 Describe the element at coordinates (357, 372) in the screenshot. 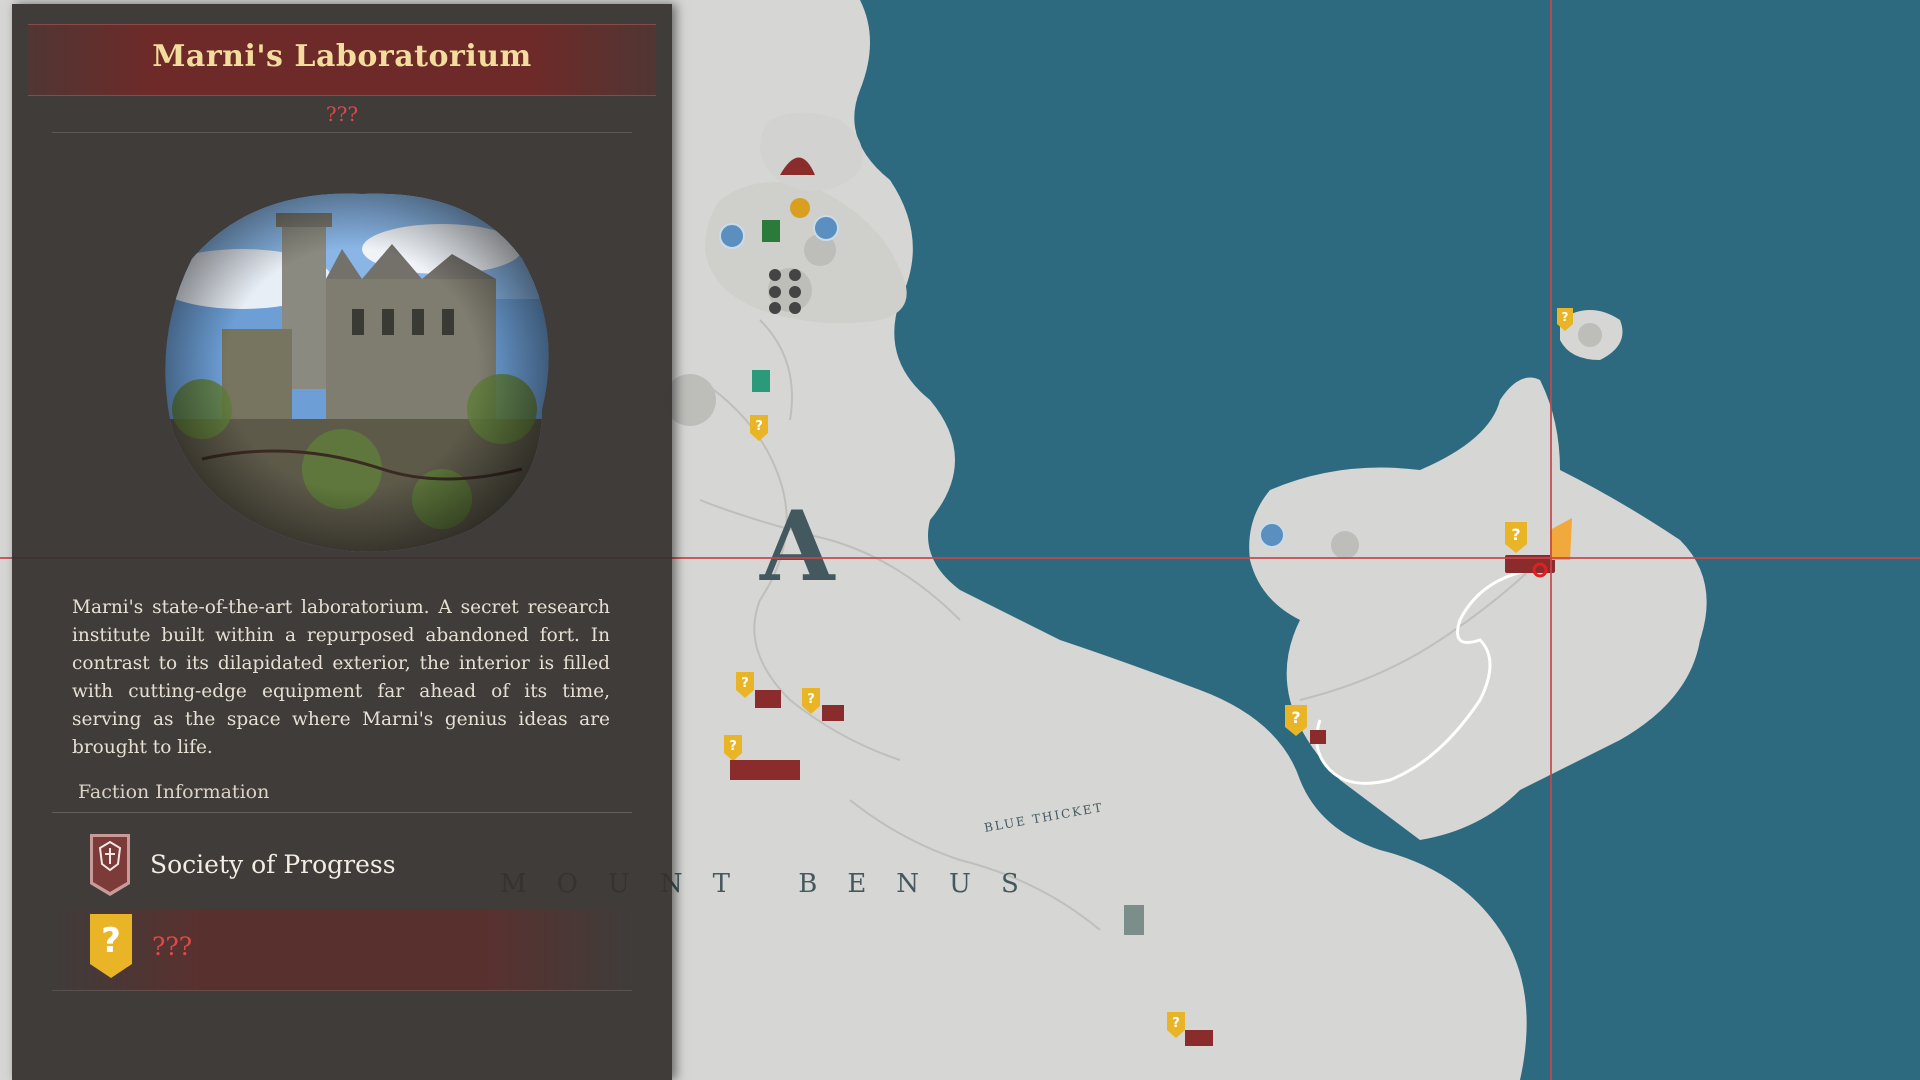

I see `location-illustration` at that location.